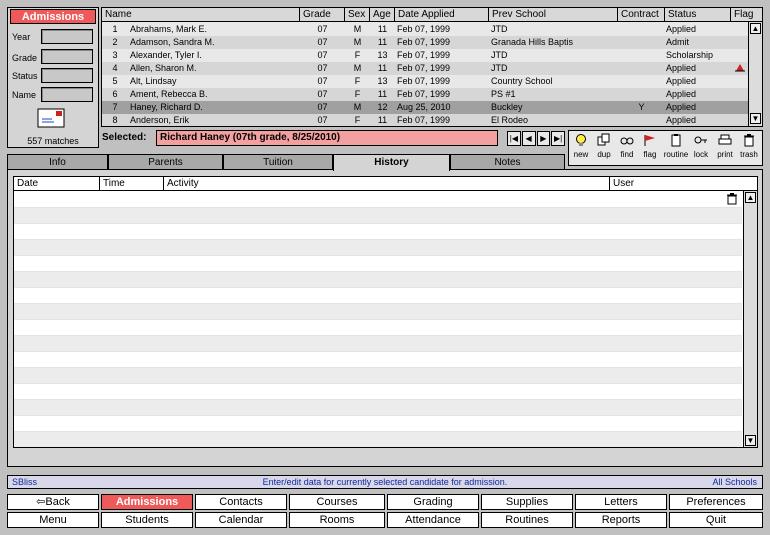 This screenshot has width=770, height=535. Describe the element at coordinates (755, 74) in the screenshot. I see `student-table-scrollbar: ▲ ▼` at that location.